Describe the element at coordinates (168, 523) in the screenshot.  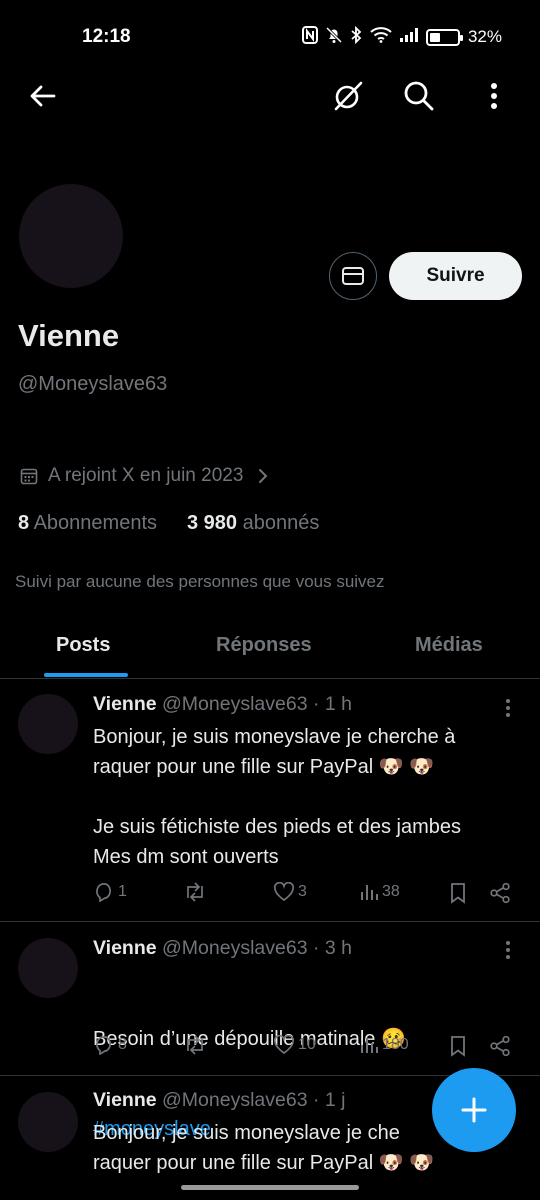
I see `follow-stats: 8 Abonnements 3 980 abonnés` at that location.